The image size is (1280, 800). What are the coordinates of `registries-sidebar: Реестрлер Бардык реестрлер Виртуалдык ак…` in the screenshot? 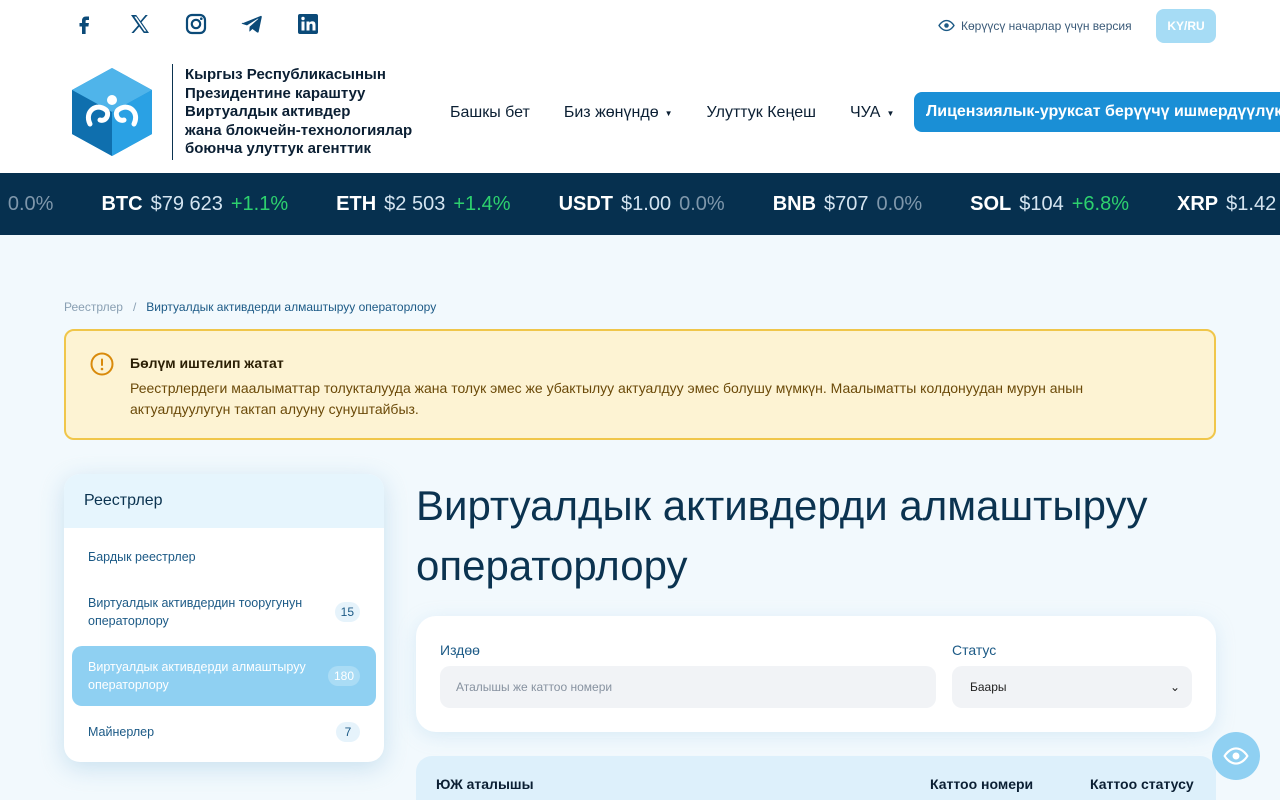 It's located at (224, 618).